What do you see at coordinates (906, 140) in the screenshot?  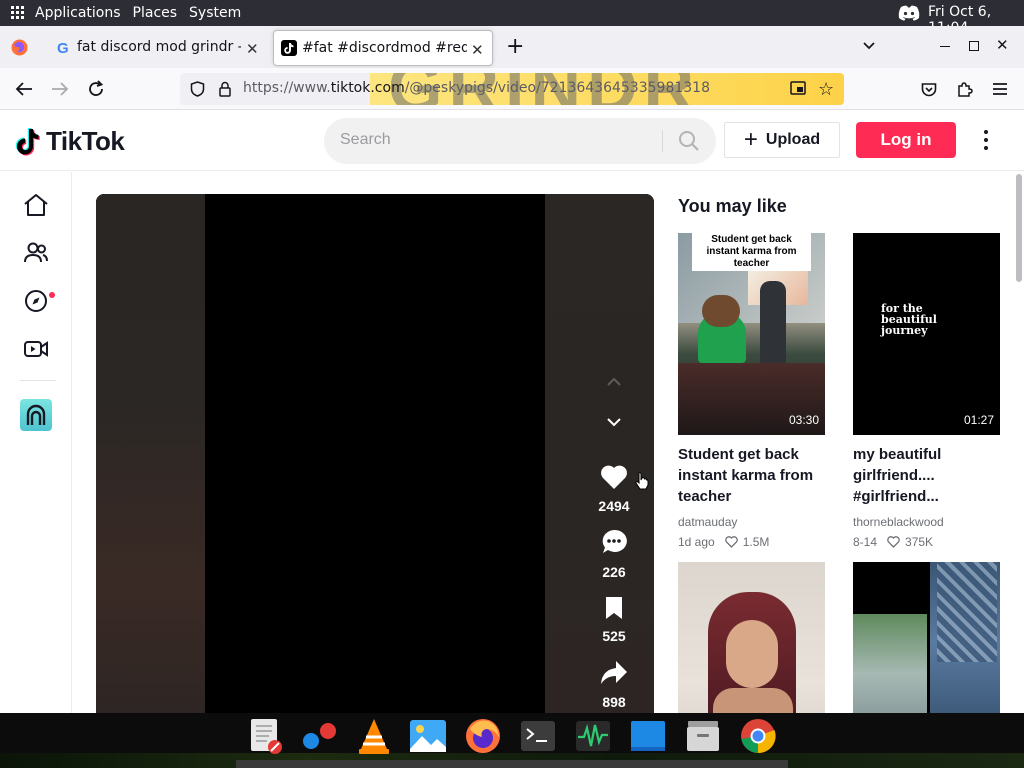 I see `login-button: Log in` at bounding box center [906, 140].